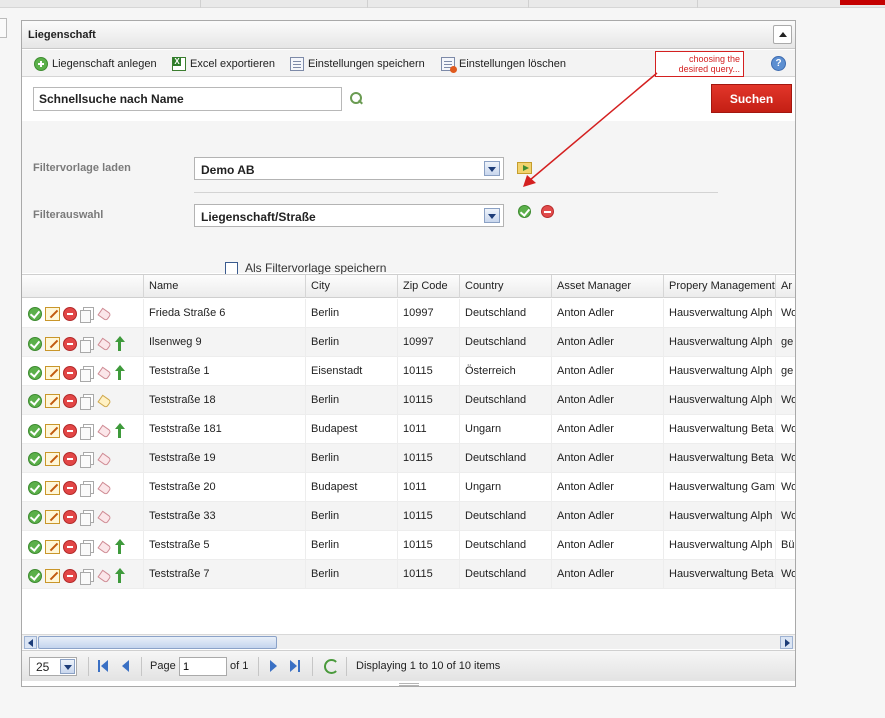 Image resolution: width=885 pixels, height=718 pixels. What do you see at coordinates (720, 286) in the screenshot?
I see `header-col-property-management: Propery Management` at bounding box center [720, 286].